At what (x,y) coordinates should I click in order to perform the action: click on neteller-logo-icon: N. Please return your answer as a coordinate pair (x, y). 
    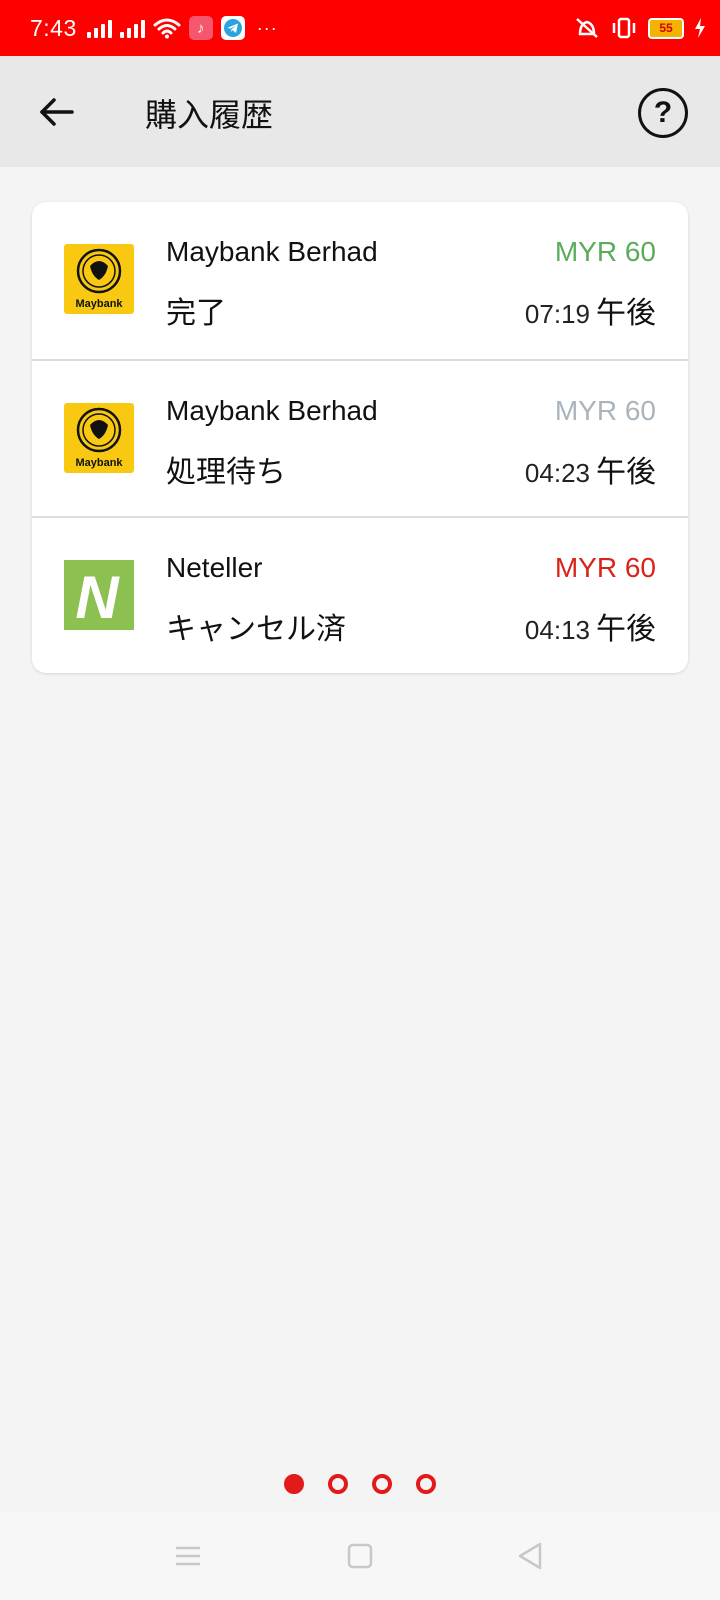
    Looking at the image, I should click on (99, 595).